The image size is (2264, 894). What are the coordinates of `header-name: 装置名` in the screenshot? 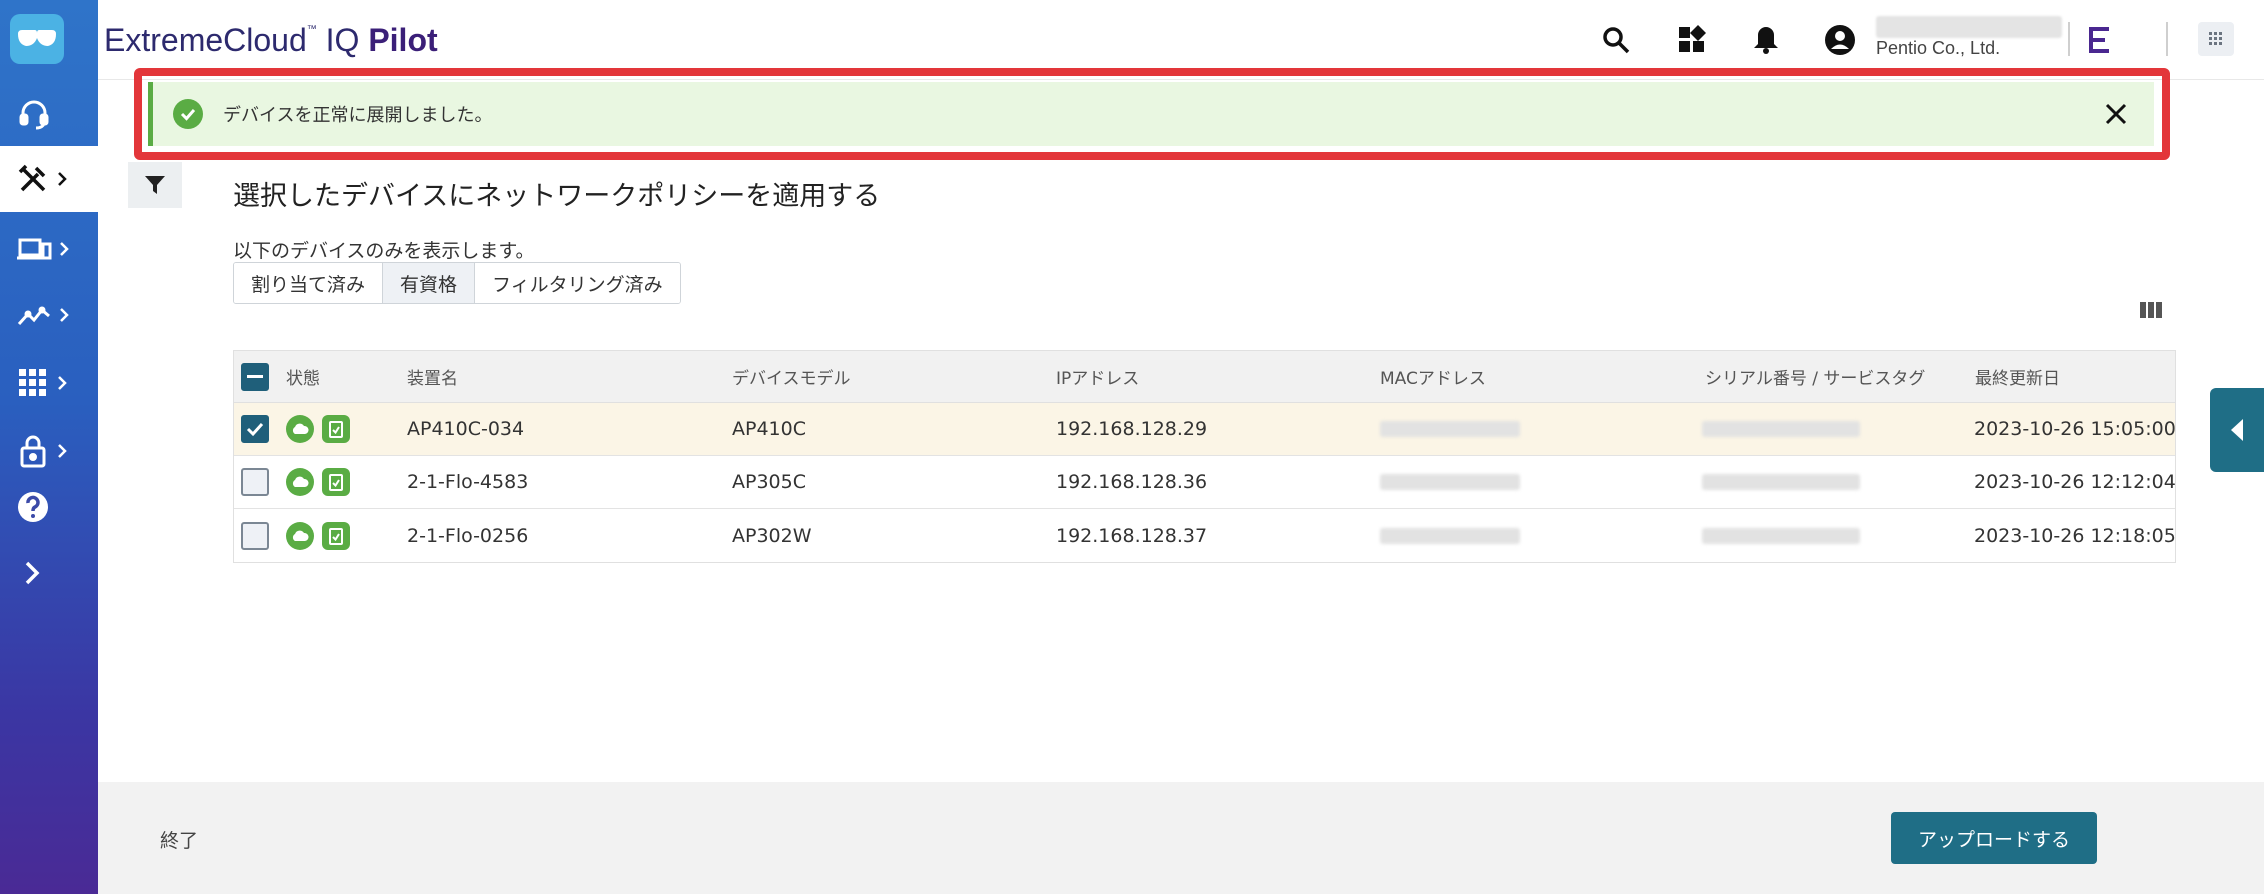 It's located at (432, 376).